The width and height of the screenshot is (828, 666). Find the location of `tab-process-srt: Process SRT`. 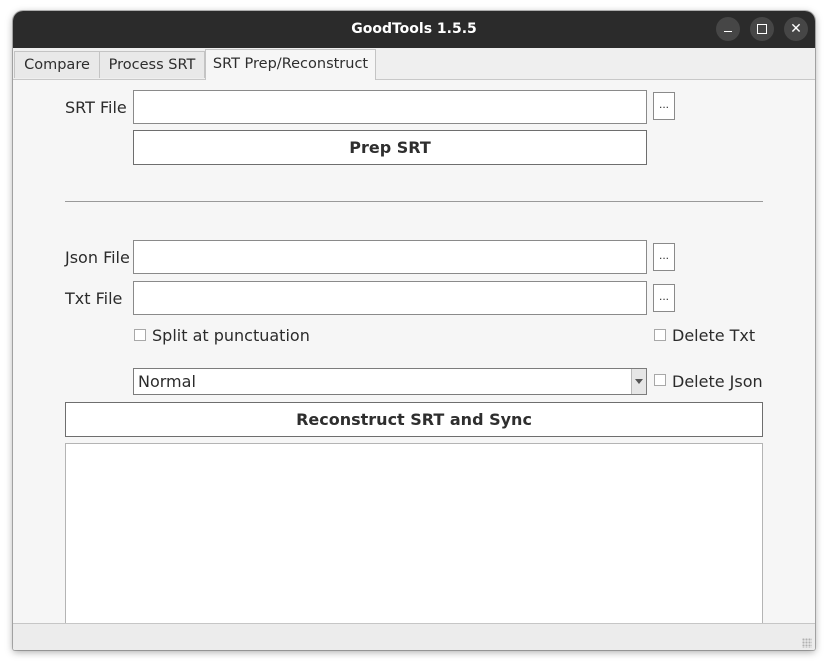

tab-process-srt: Process SRT is located at coordinates (152, 64).